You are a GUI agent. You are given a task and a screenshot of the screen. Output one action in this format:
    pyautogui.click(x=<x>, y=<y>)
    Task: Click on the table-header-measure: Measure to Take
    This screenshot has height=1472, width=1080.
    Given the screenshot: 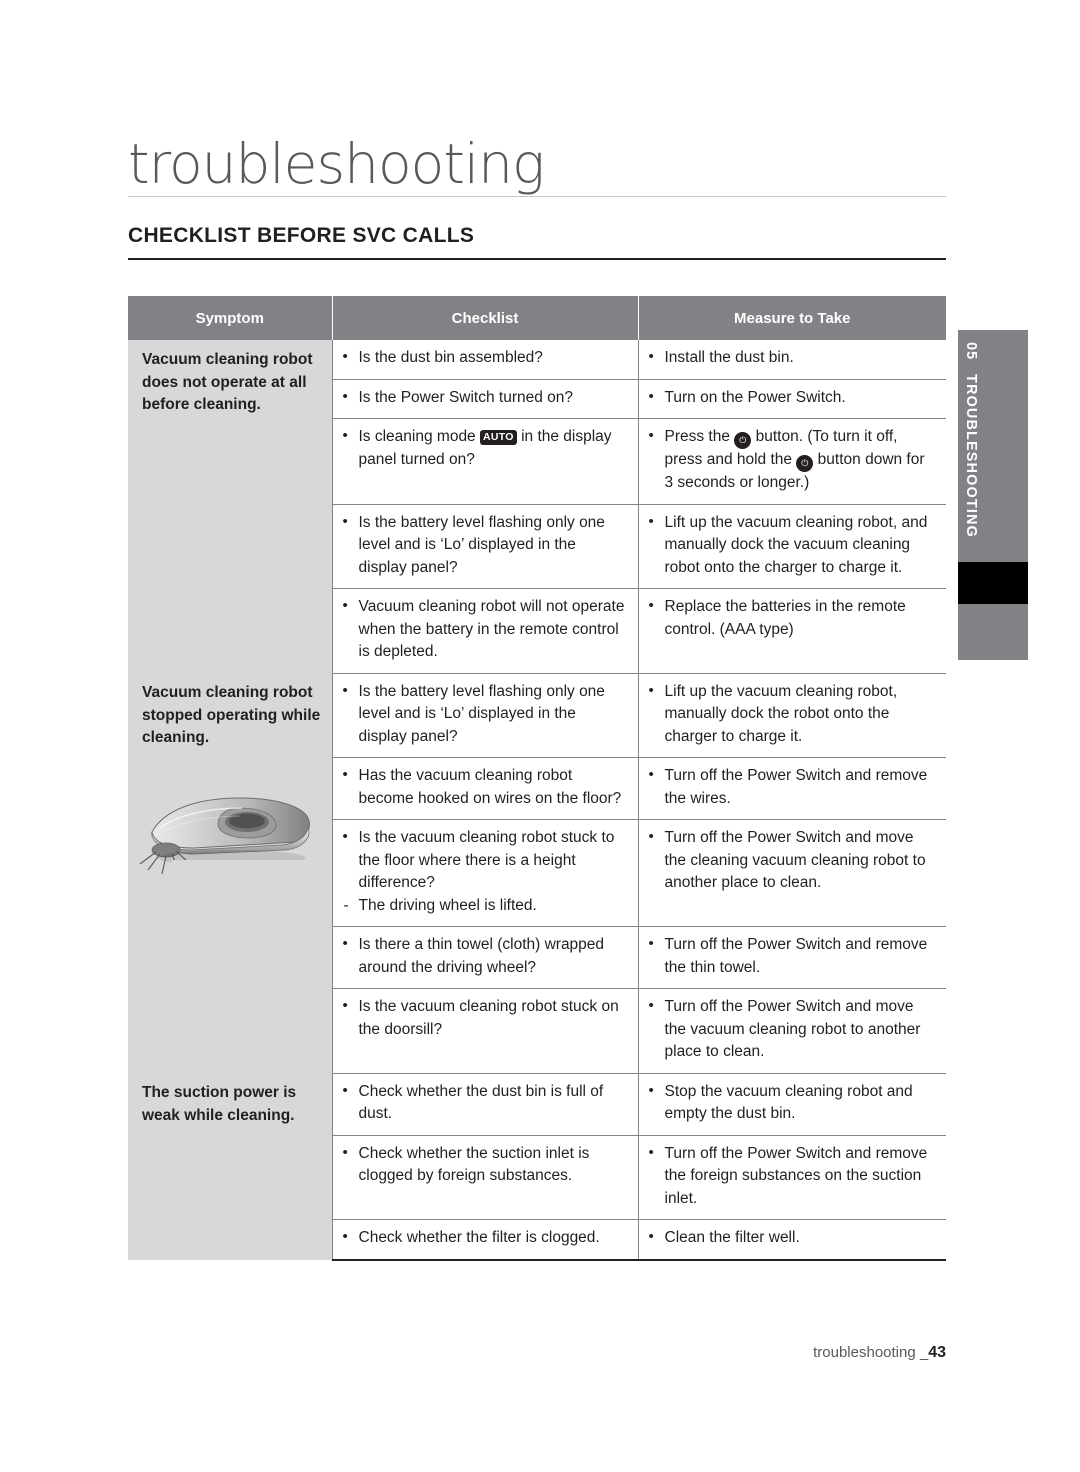 What is the action you would take?
    pyautogui.click(x=791, y=318)
    